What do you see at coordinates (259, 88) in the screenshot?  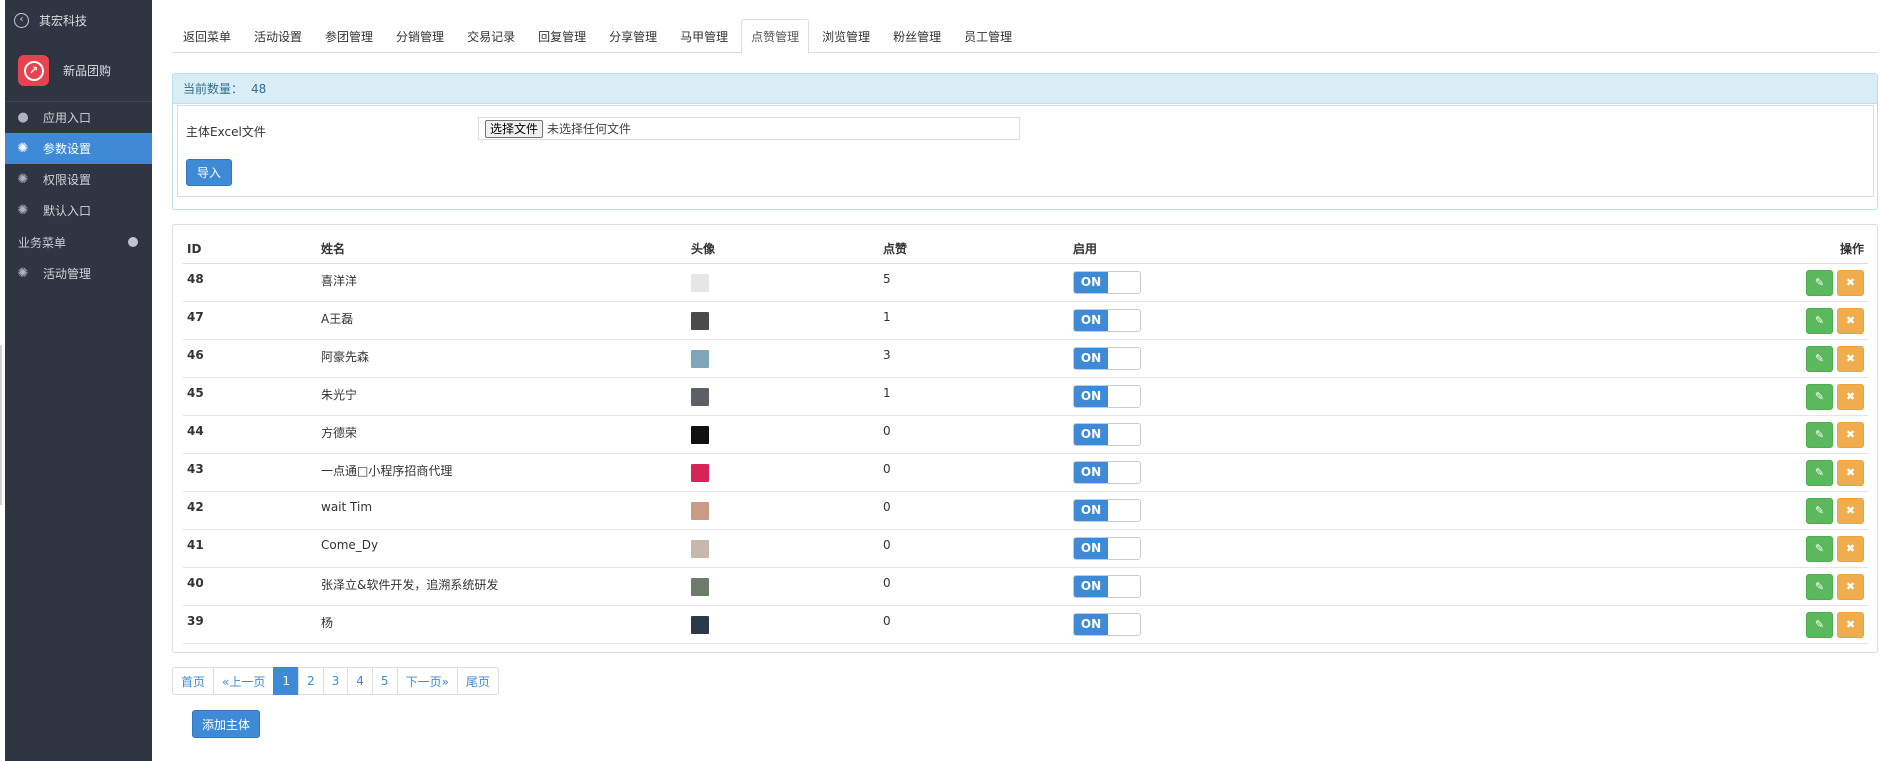 I see `count-value: 48` at bounding box center [259, 88].